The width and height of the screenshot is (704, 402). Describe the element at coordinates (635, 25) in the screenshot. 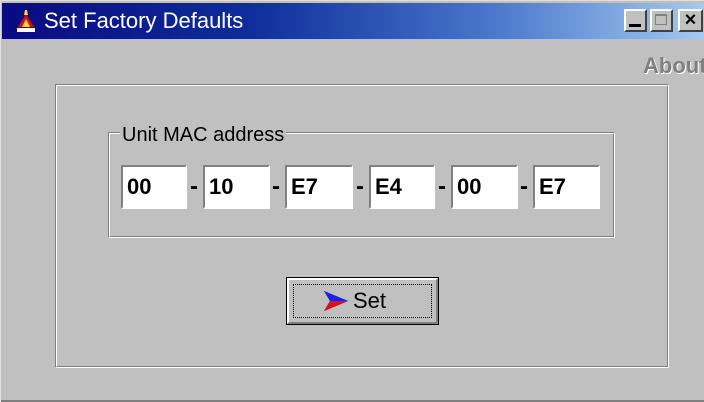

I see `minimize-icon` at that location.